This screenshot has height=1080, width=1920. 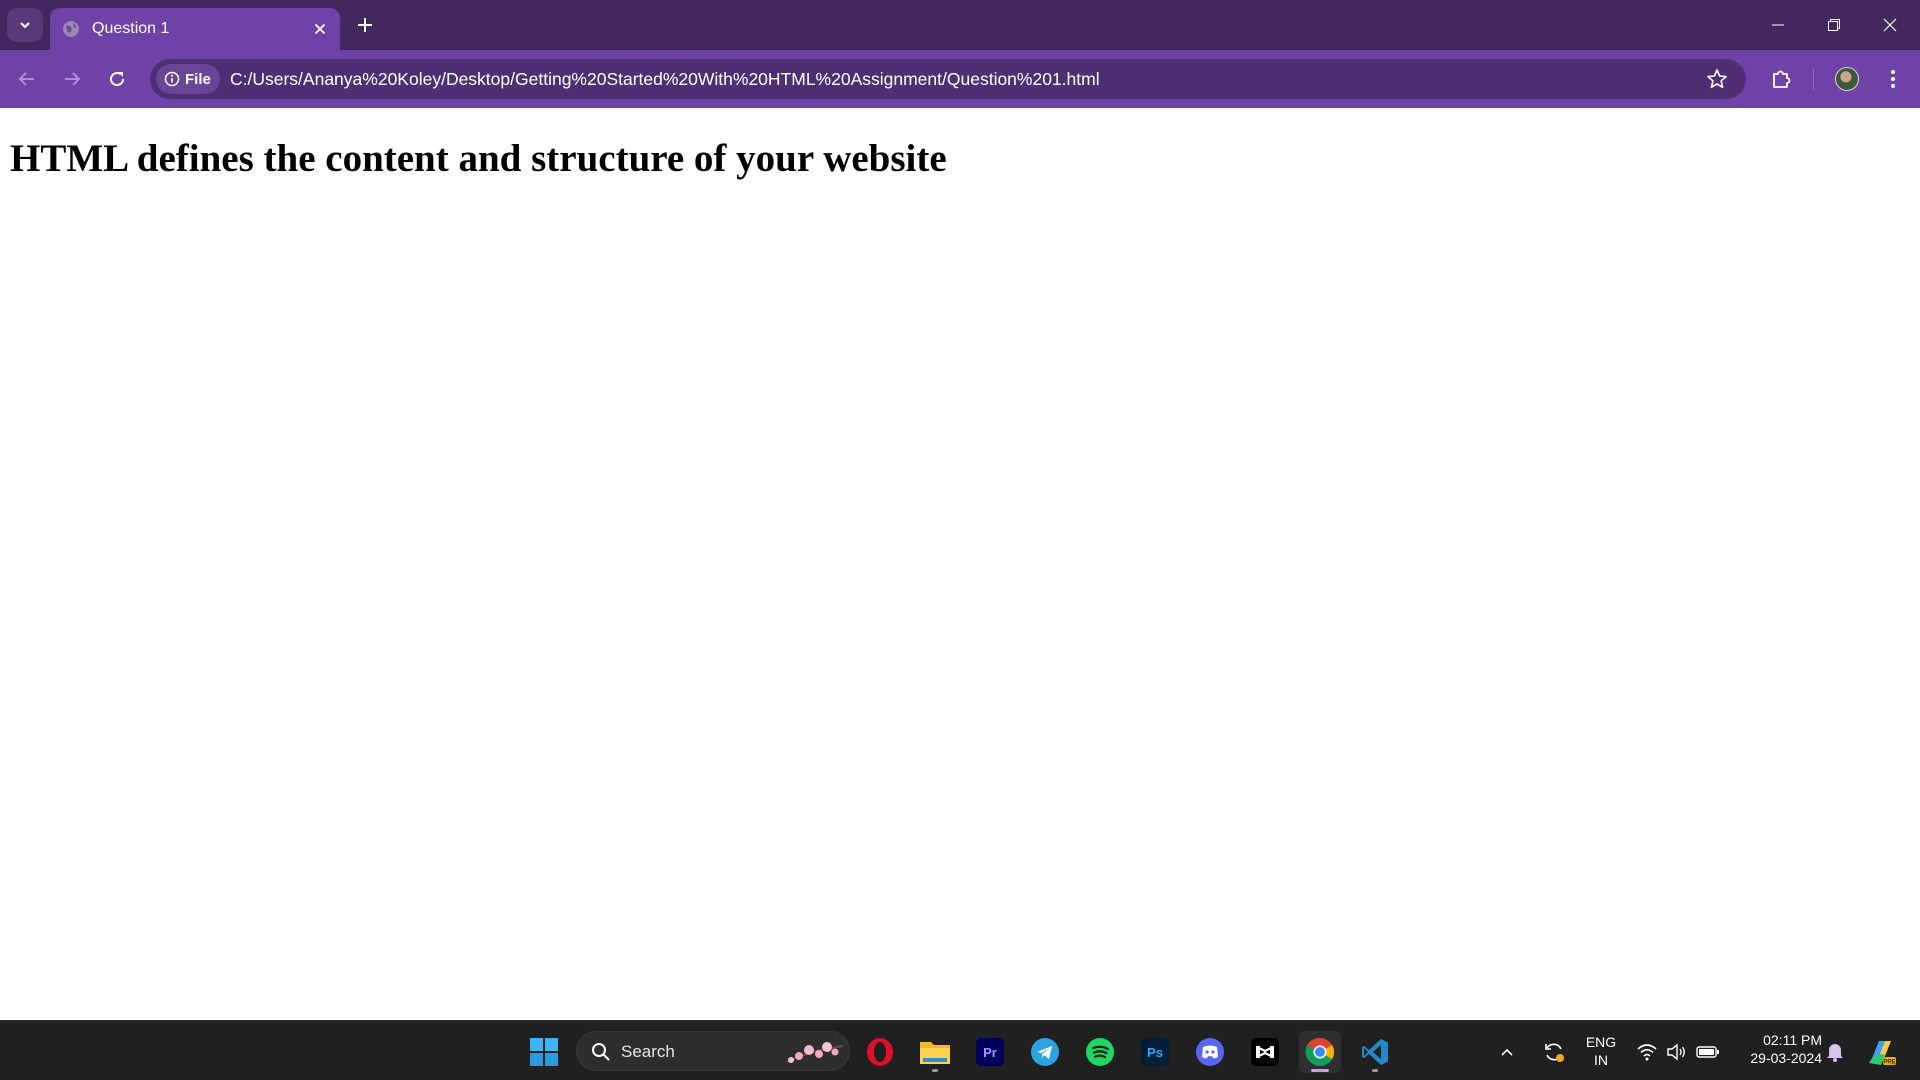 I want to click on search-icon, so click(x=601, y=1052).